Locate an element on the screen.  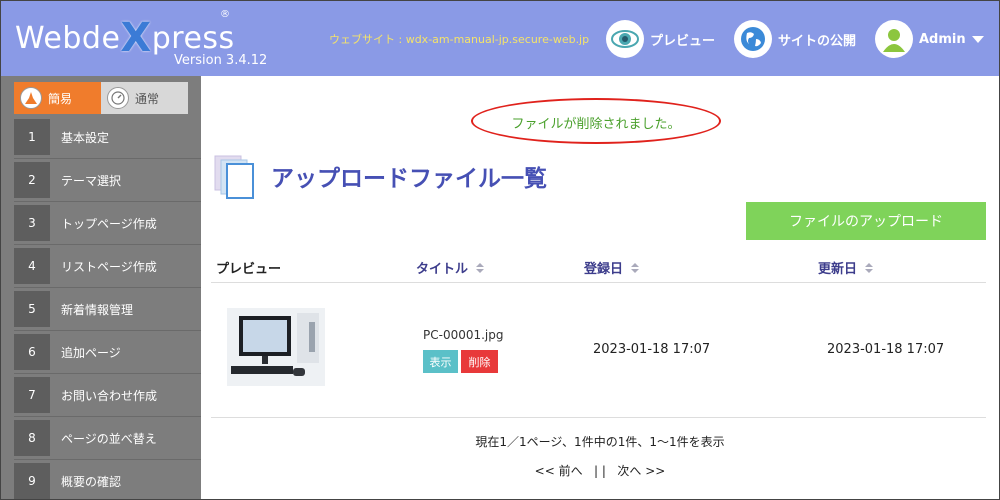
menu-label: 新着情報管理 is located at coordinates (97, 309).